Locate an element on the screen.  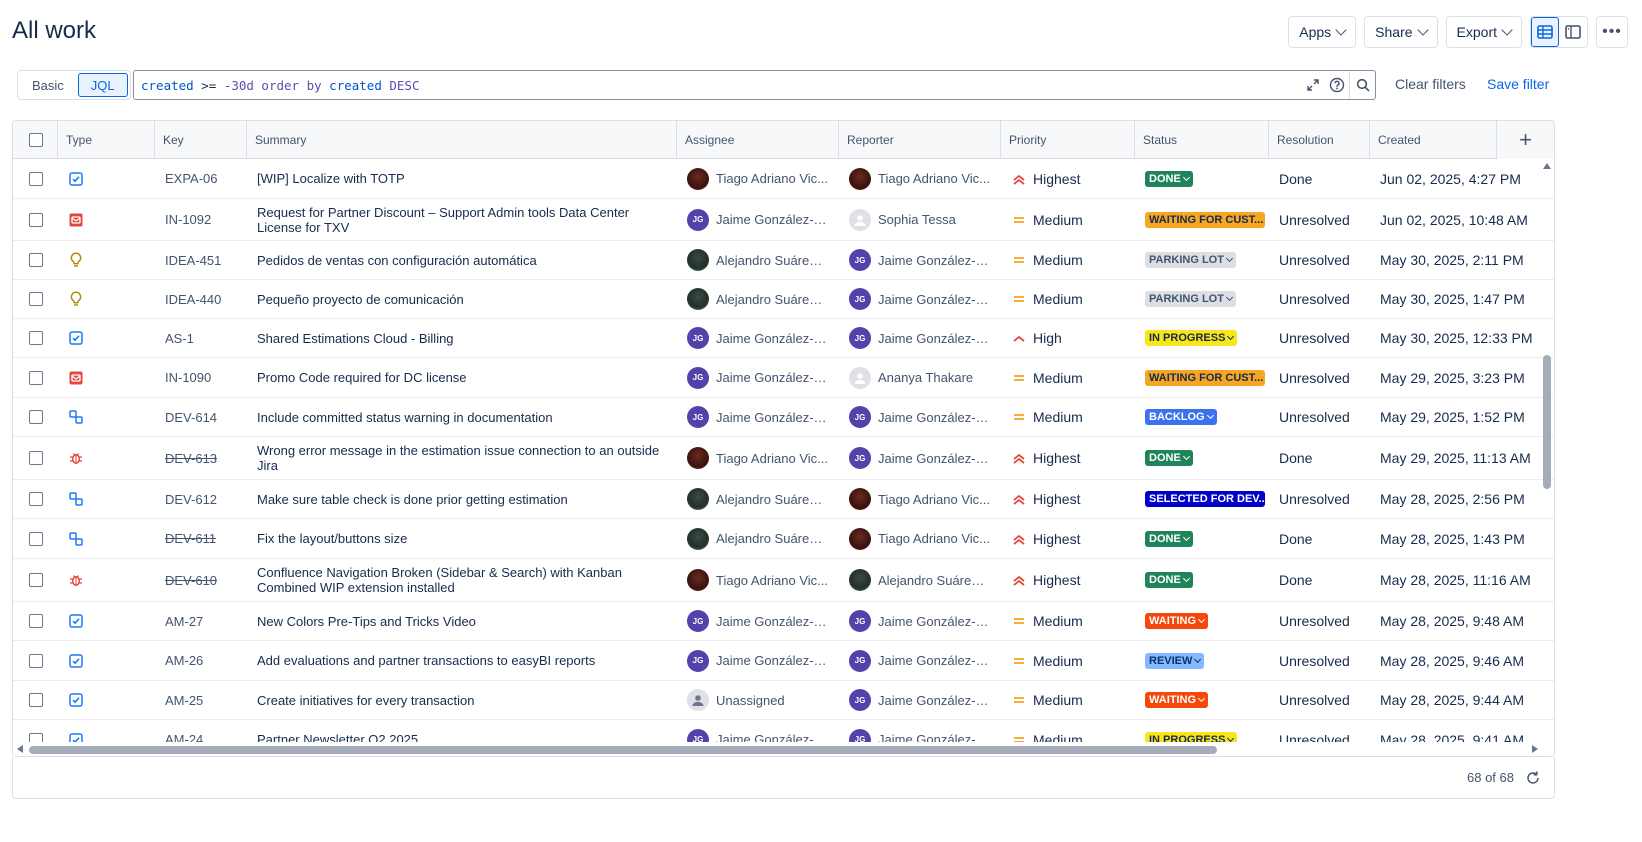
column-header-resolution: Resolution is located at coordinates (1319, 140).